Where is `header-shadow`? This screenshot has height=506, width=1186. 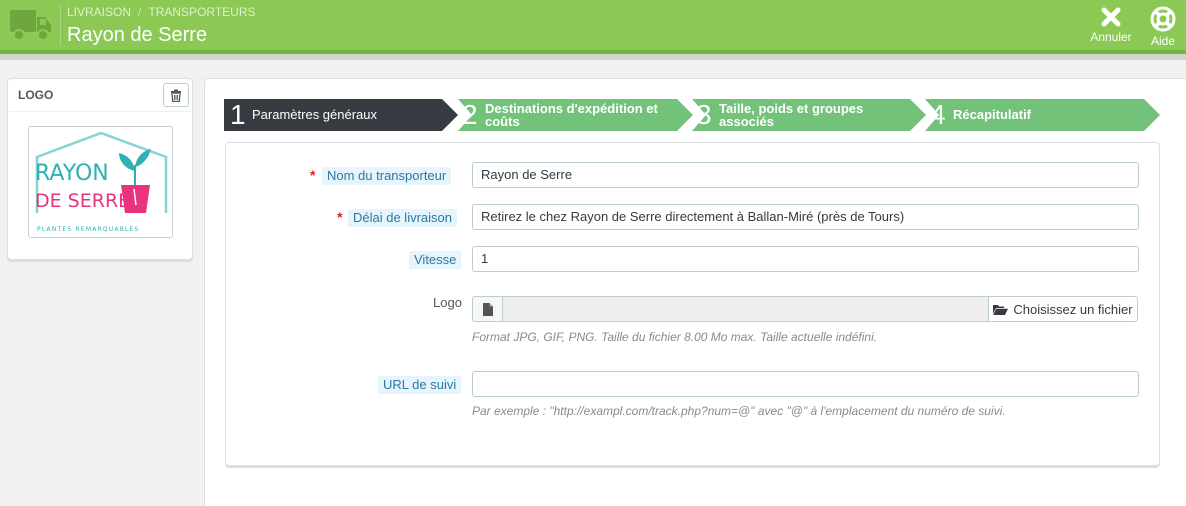 header-shadow is located at coordinates (593, 57).